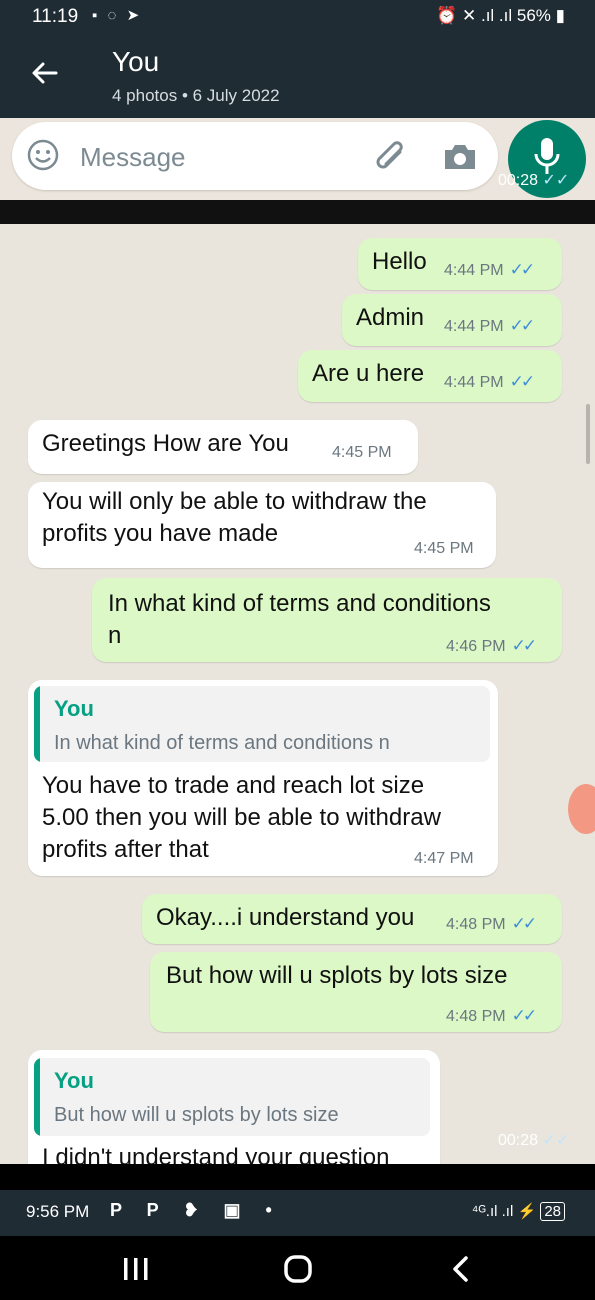 This screenshot has height=1300, width=595. Describe the element at coordinates (390, 317) in the screenshot. I see `message-text: Admin` at that location.